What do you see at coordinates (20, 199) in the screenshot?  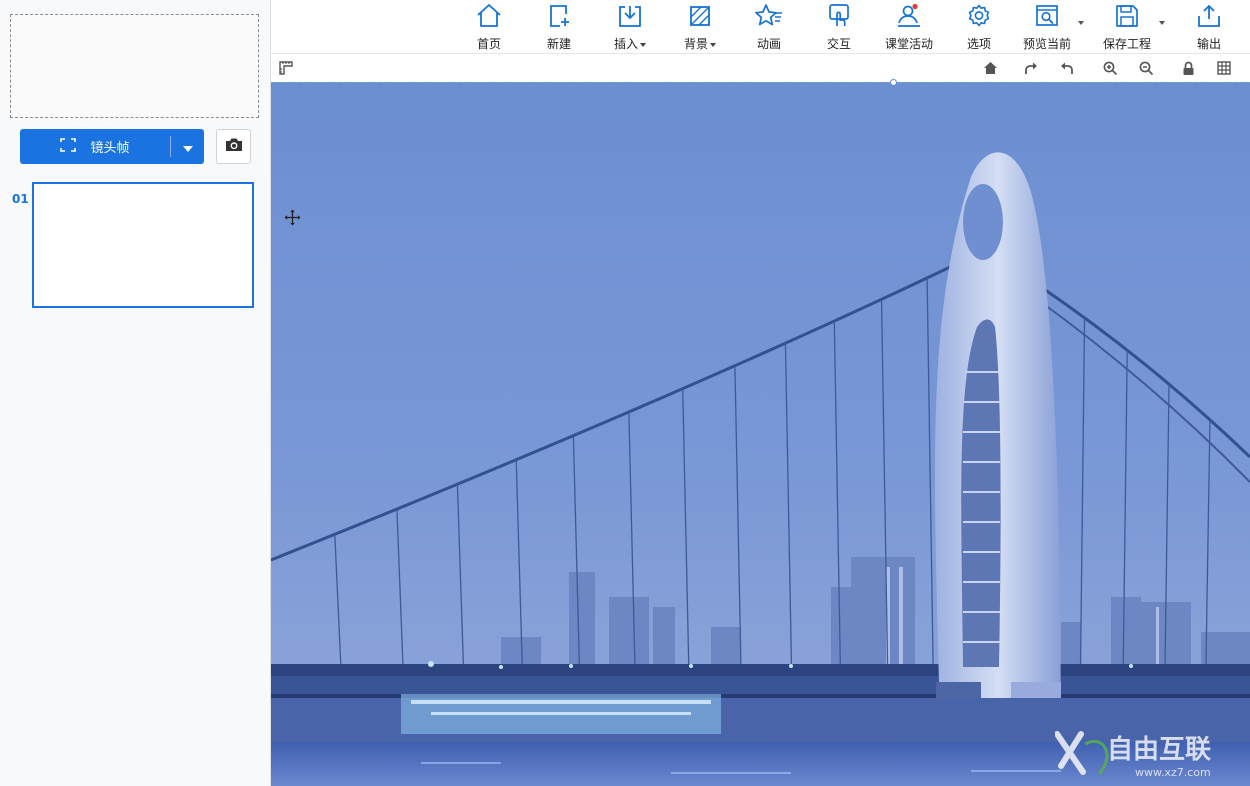 I see `slide-number: 01` at bounding box center [20, 199].